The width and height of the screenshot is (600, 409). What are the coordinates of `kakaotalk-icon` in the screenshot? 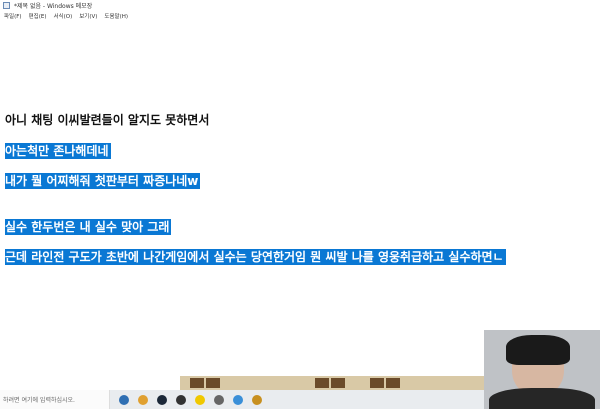 It's located at (200, 399).